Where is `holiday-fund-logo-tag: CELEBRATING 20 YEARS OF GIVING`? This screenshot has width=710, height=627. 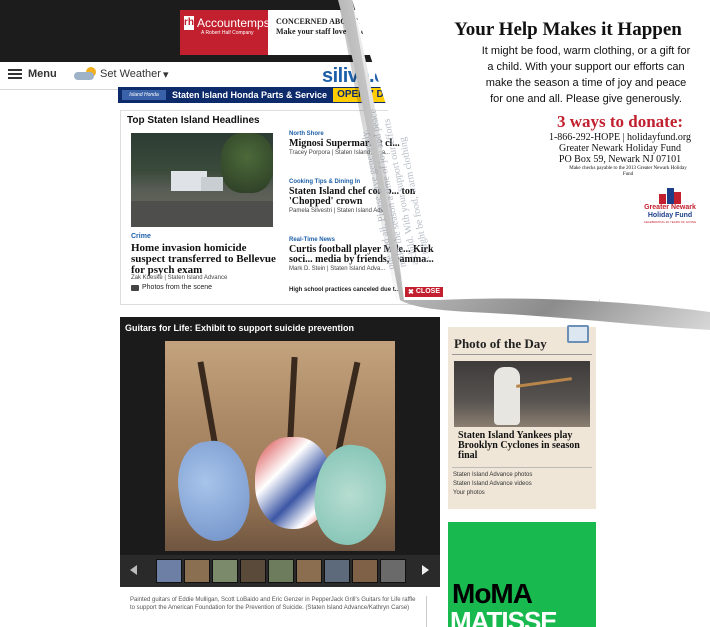 holiday-fund-logo-tag: CELEBRATING 20 YEARS OF GIVING is located at coordinates (670, 222).